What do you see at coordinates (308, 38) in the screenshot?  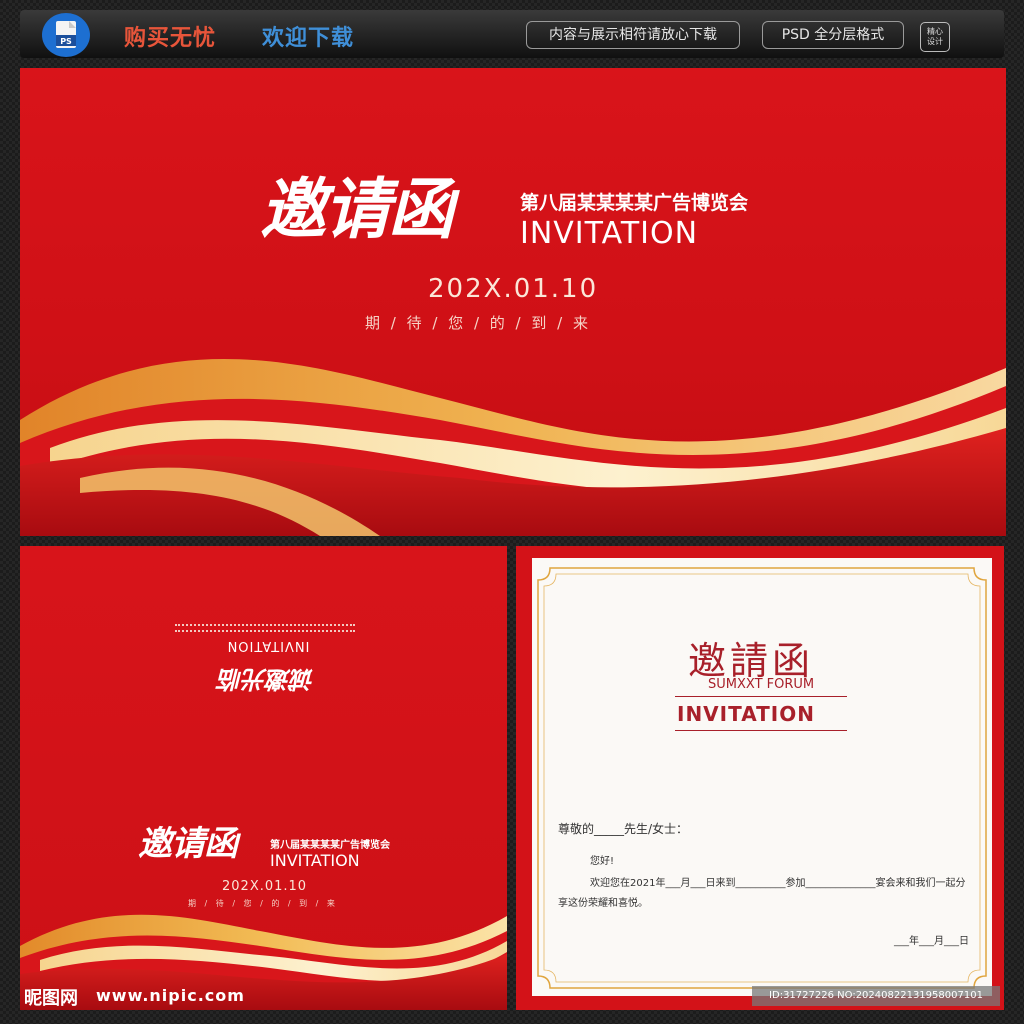 I see `welcome-download-text: 欢迎下载` at bounding box center [308, 38].